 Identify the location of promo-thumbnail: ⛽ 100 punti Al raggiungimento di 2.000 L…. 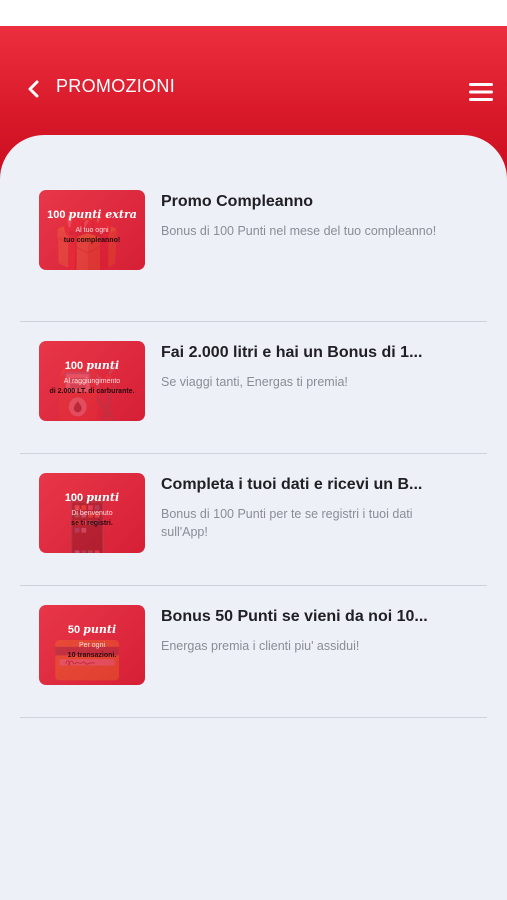
(92, 381).